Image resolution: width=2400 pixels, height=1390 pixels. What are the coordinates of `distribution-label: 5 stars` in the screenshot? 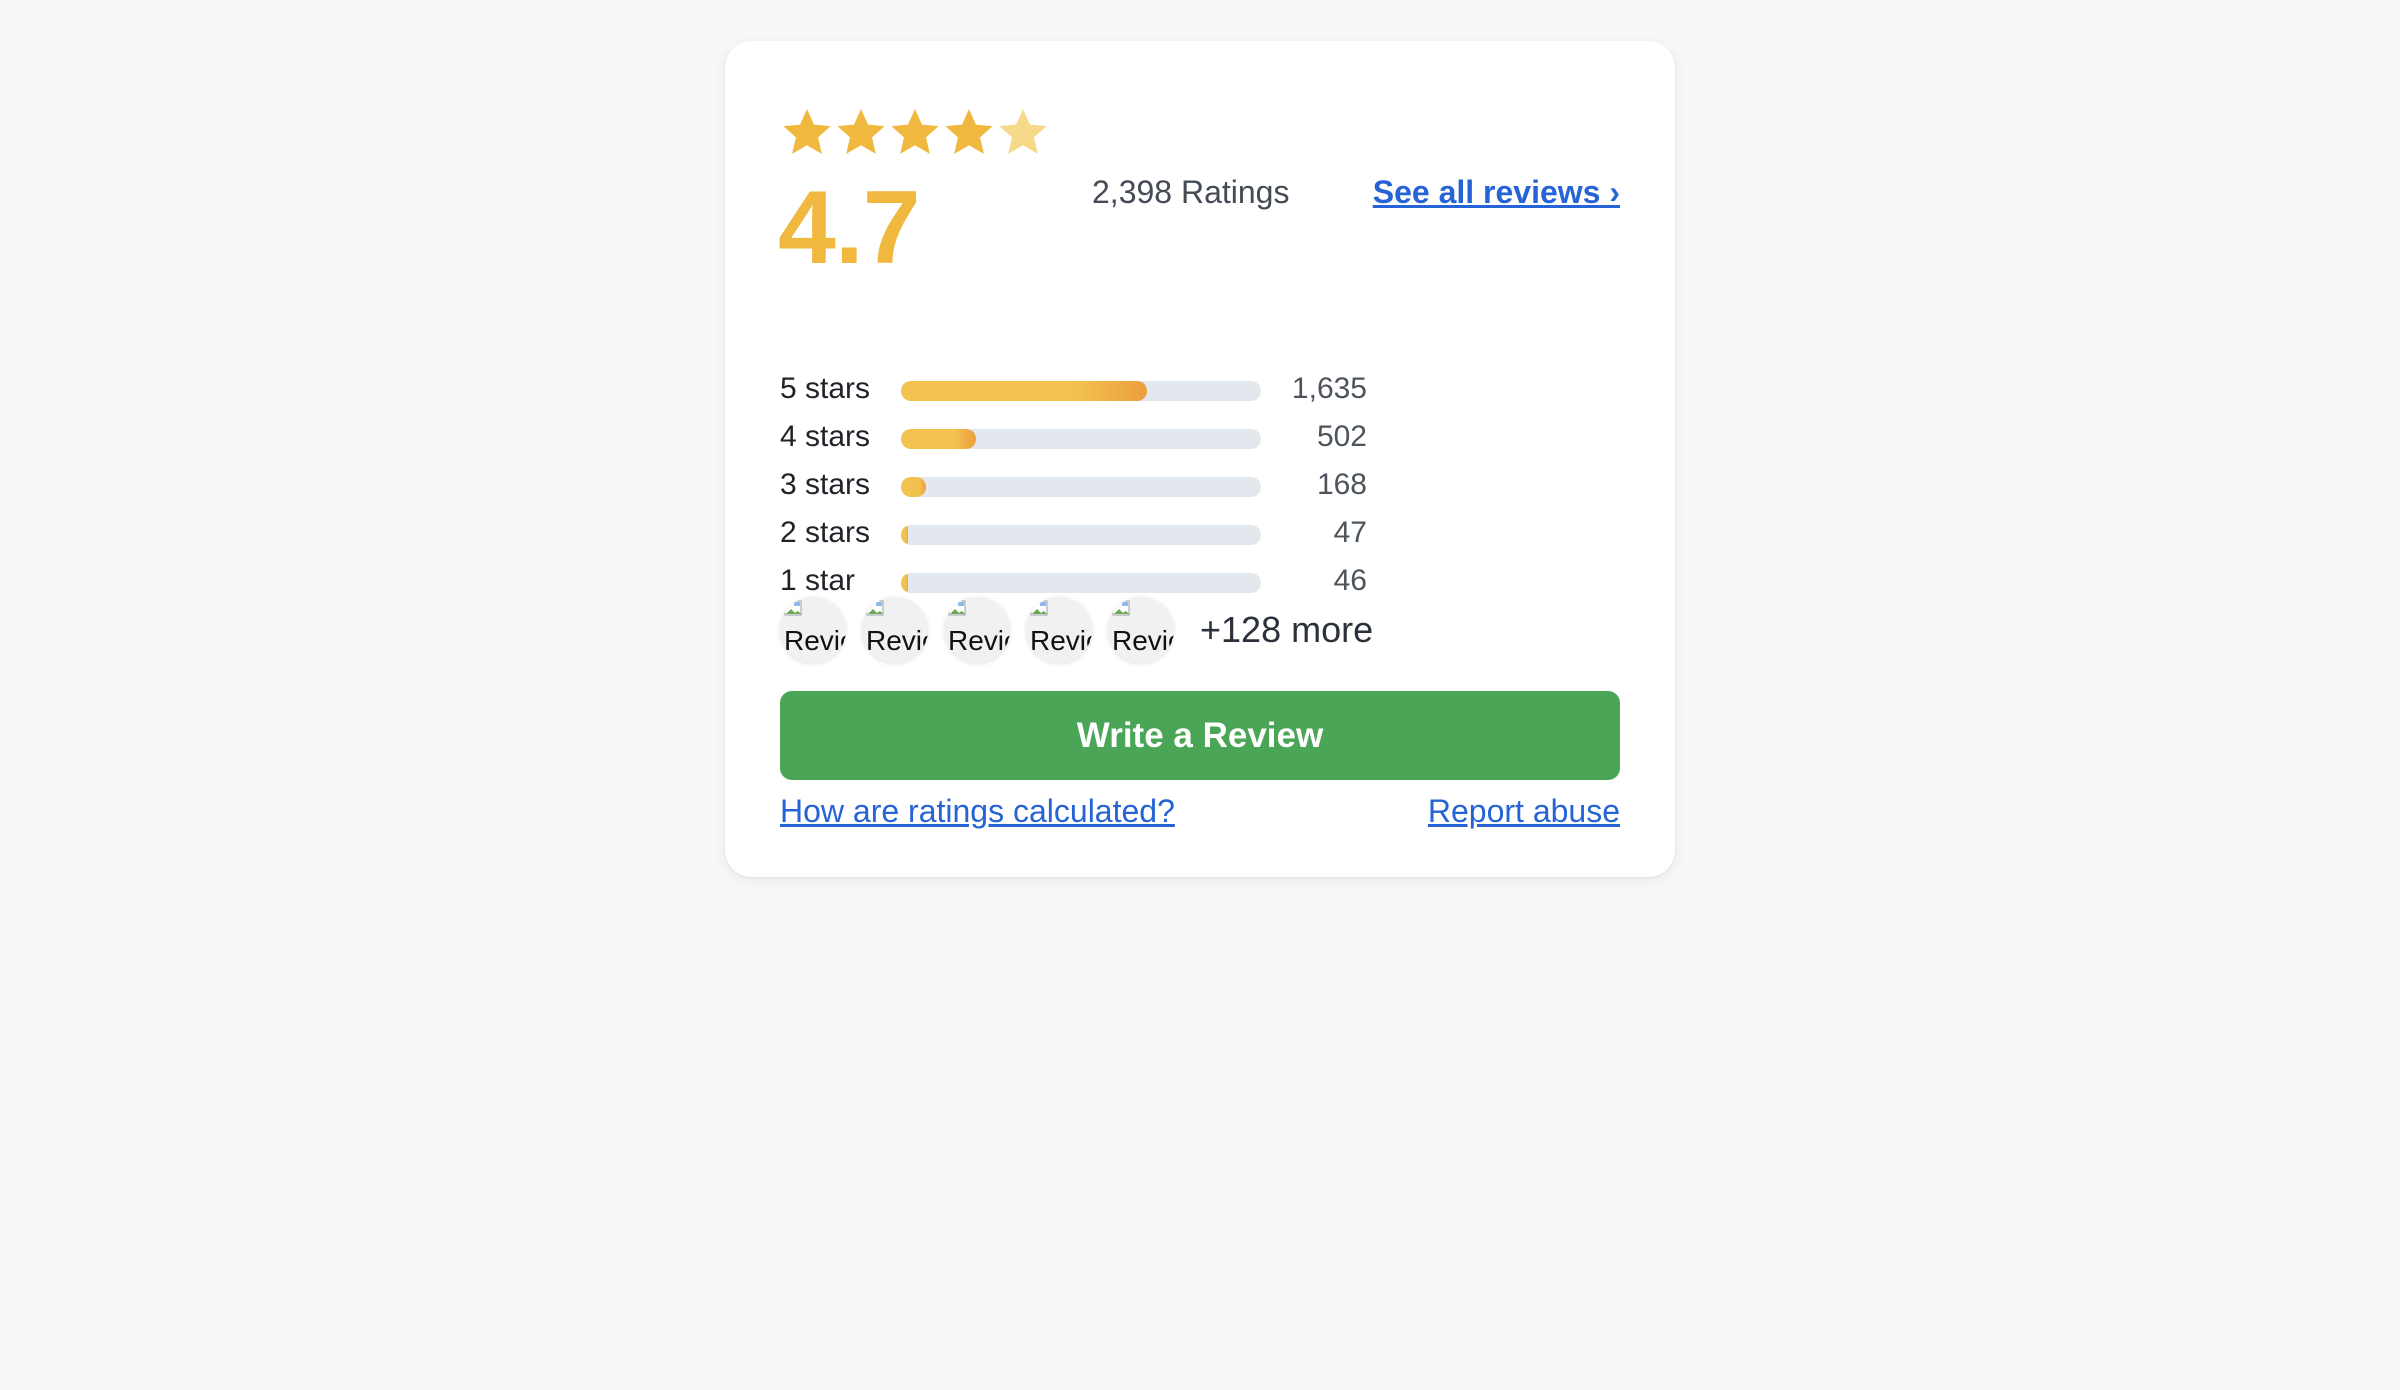 It's located at (825, 388).